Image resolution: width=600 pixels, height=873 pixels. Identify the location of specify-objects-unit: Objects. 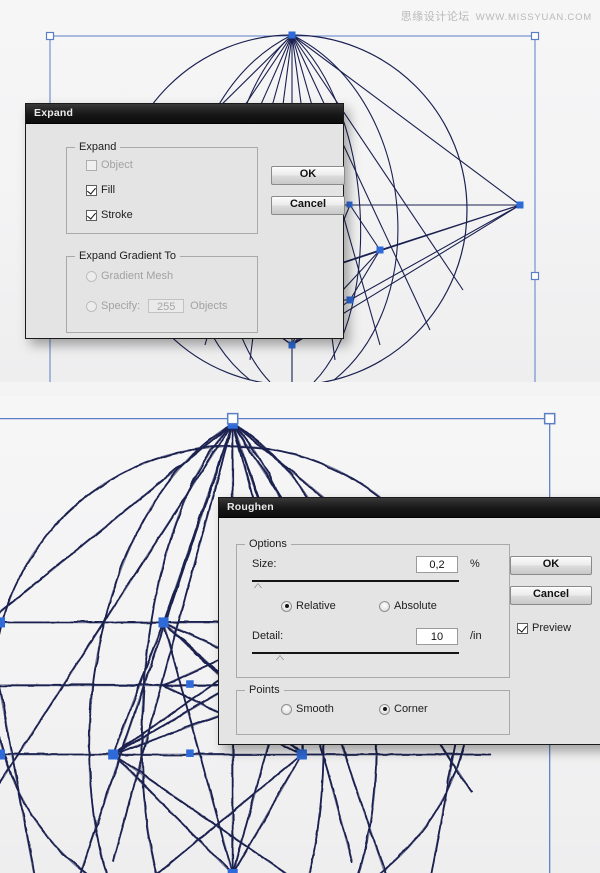
(209, 306).